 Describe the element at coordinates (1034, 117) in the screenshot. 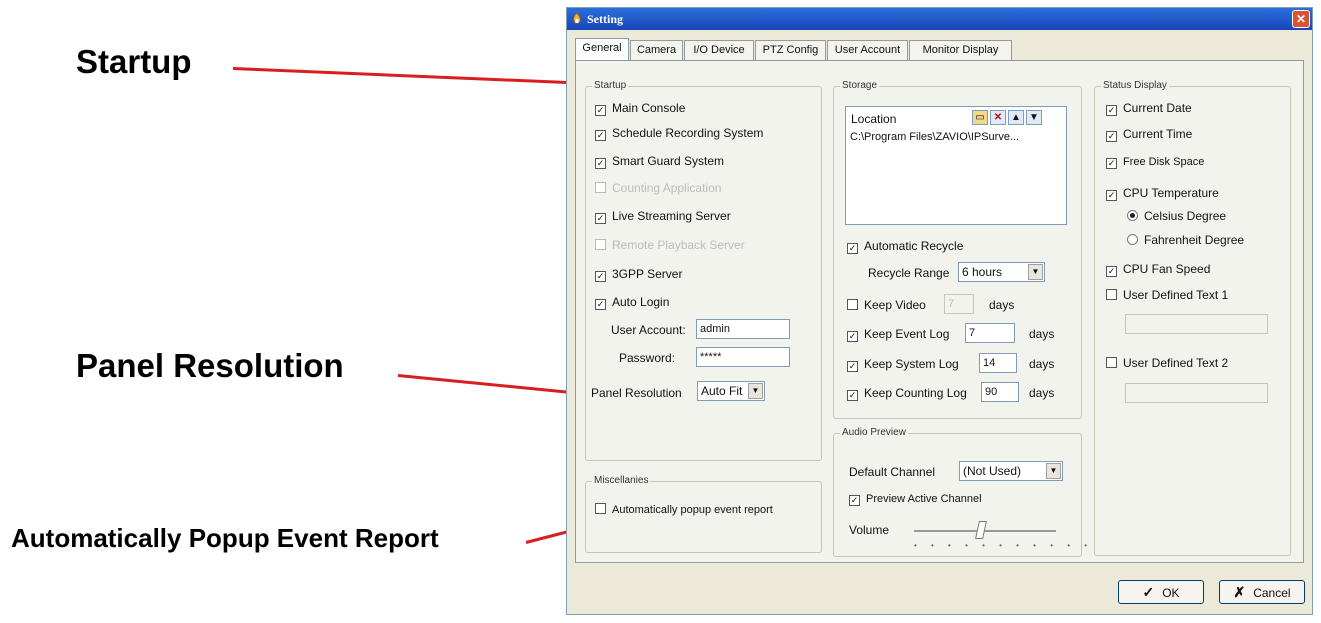

I see `down-icon: ▼` at that location.